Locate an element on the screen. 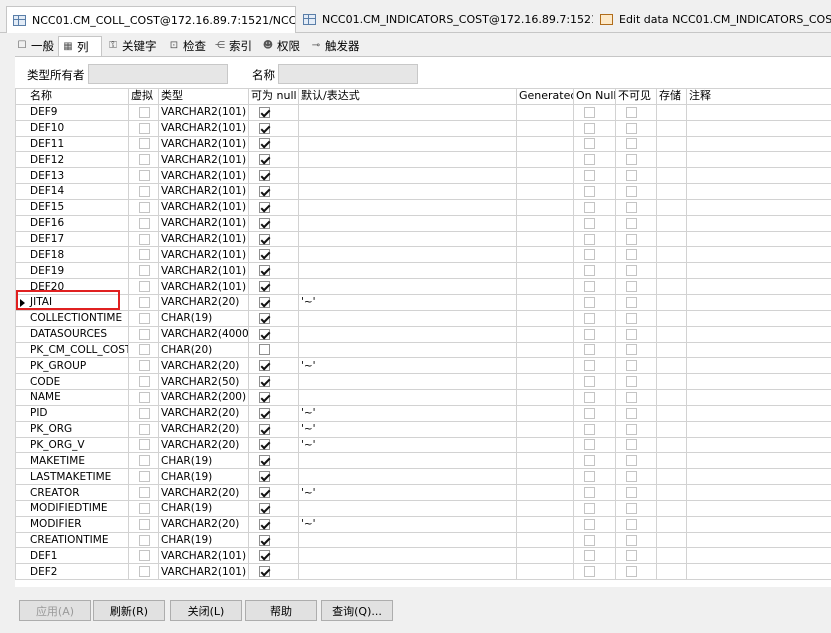  cell-name: MODIFIER is located at coordinates (72, 524).